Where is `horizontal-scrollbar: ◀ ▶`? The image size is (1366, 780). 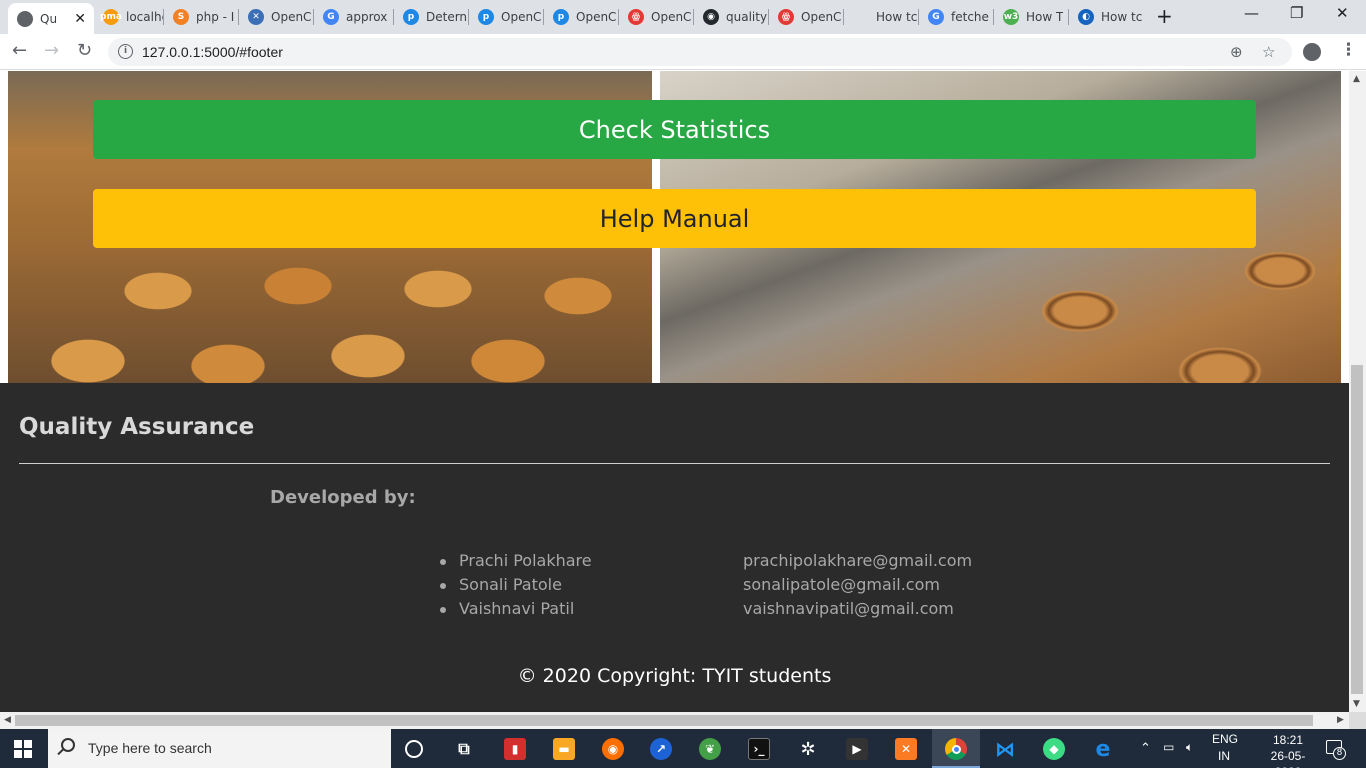 horizontal-scrollbar: ◀ ▶ is located at coordinates (674, 720).